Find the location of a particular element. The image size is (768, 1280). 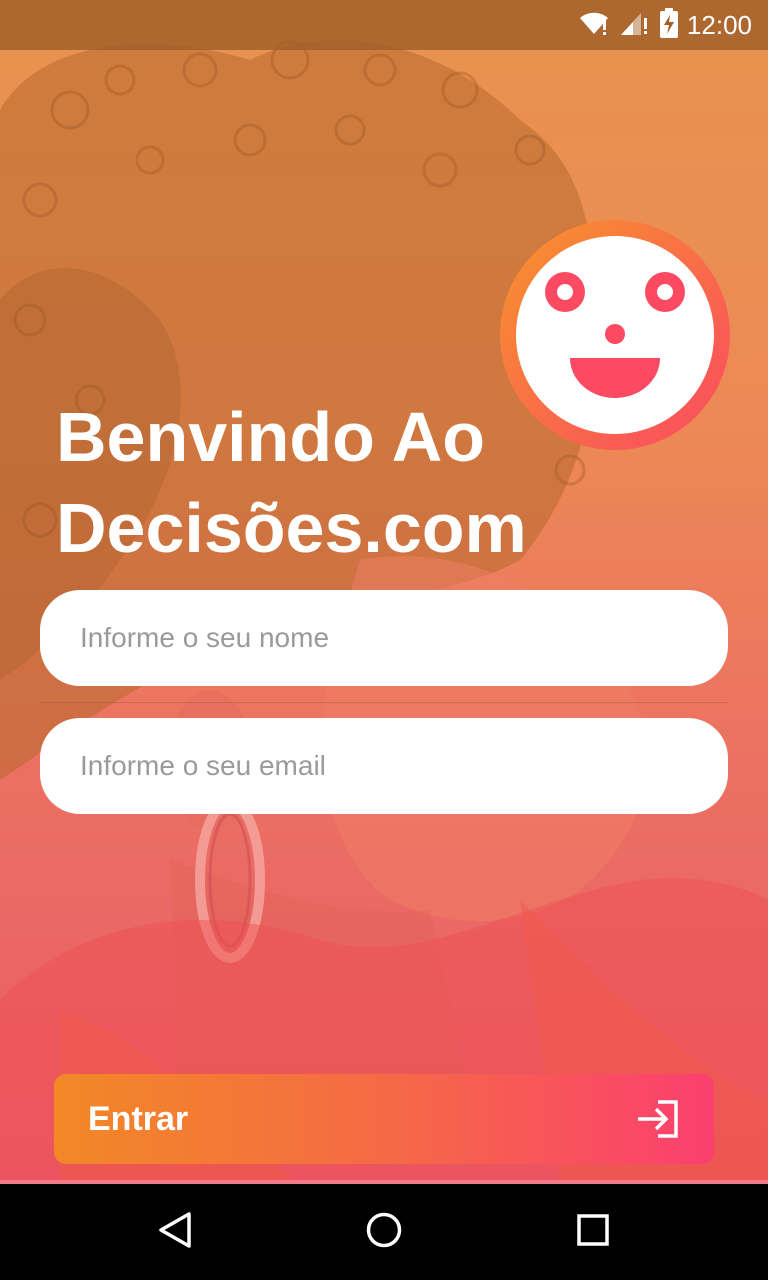

navigation-bar is located at coordinates (384, 1232).